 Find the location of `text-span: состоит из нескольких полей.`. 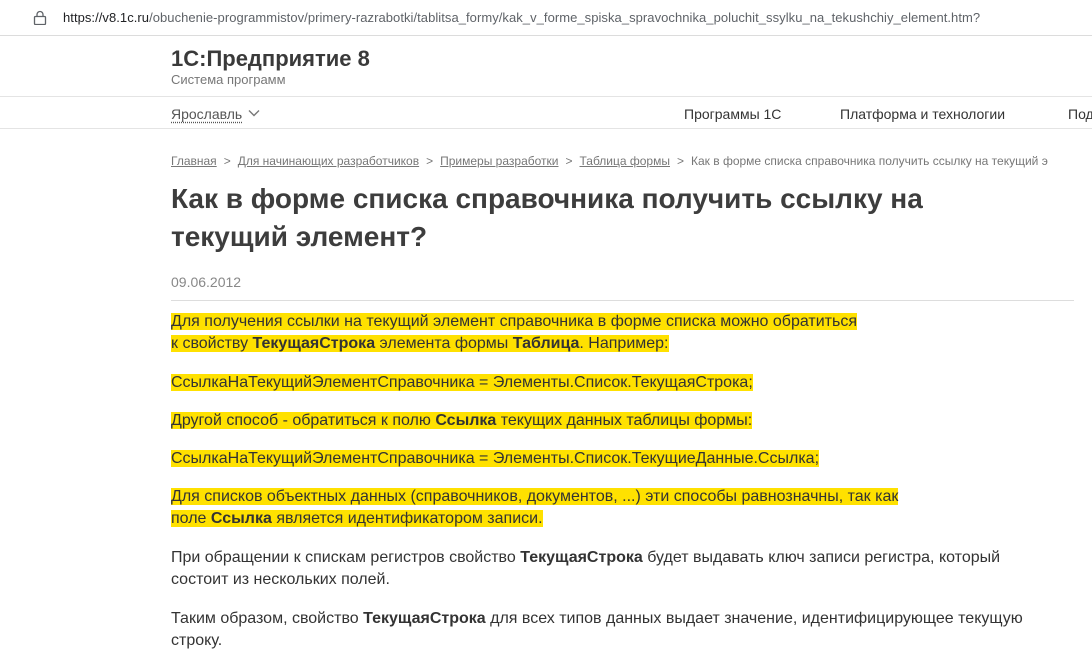

text-span: состоит из нескольких полей. is located at coordinates (280, 579).